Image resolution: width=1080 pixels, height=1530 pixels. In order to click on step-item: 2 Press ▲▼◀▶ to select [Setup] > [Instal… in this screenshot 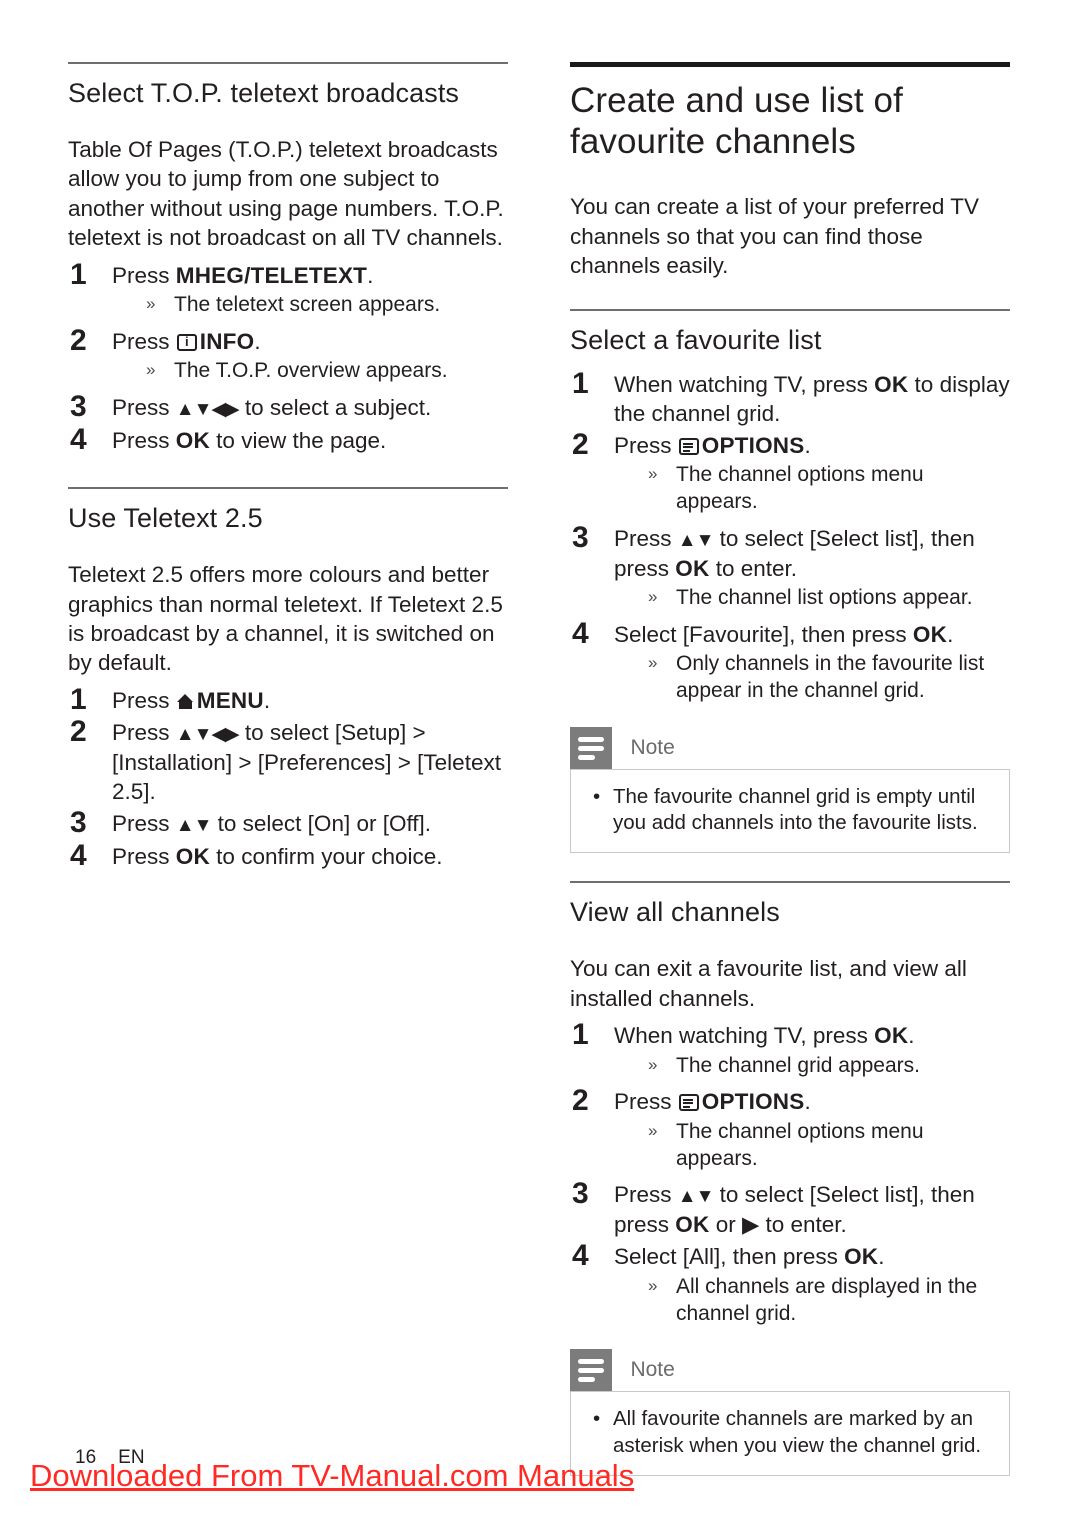, I will do `click(288, 760)`.